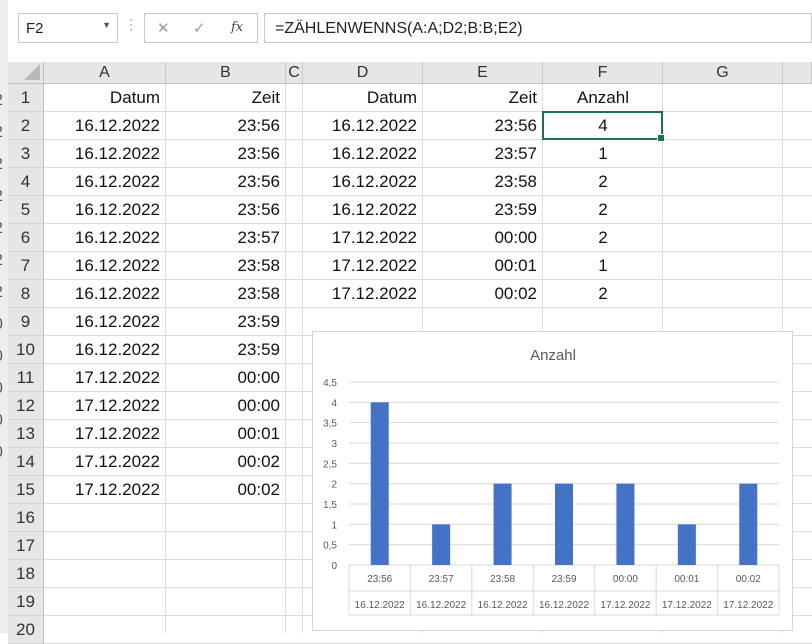 The height and width of the screenshot is (644, 812). What do you see at coordinates (26, 238) in the screenshot?
I see `row-header-6: 6` at bounding box center [26, 238].